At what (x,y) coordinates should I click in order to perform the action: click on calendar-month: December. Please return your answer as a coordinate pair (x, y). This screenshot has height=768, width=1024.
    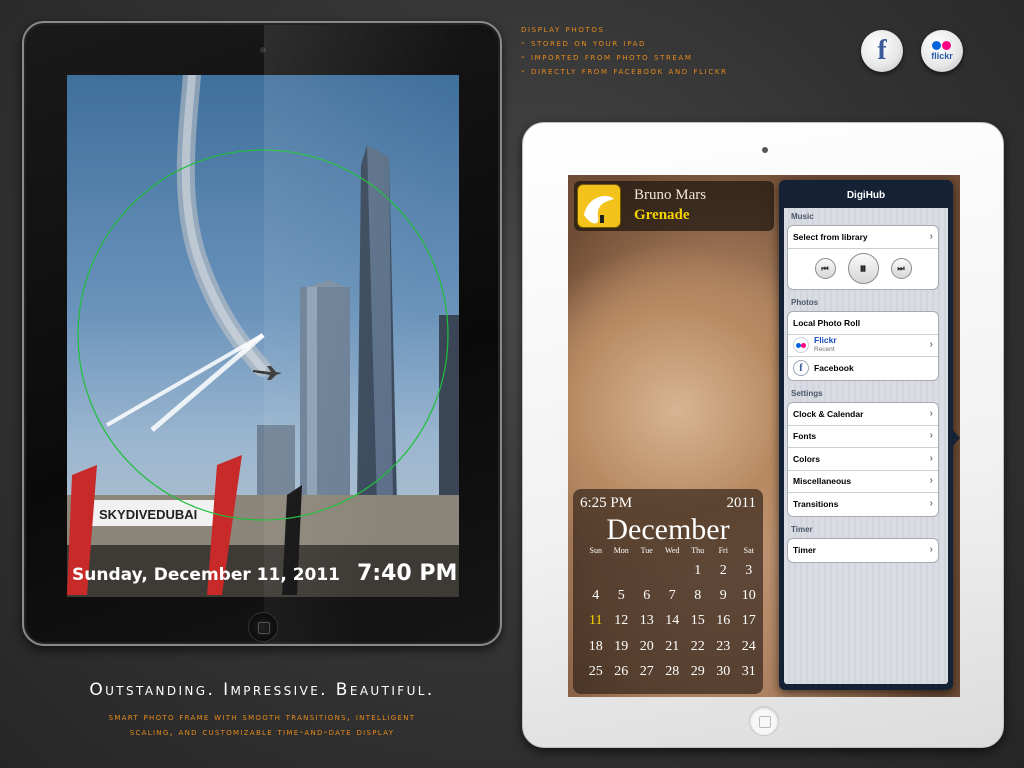
    Looking at the image, I should click on (668, 529).